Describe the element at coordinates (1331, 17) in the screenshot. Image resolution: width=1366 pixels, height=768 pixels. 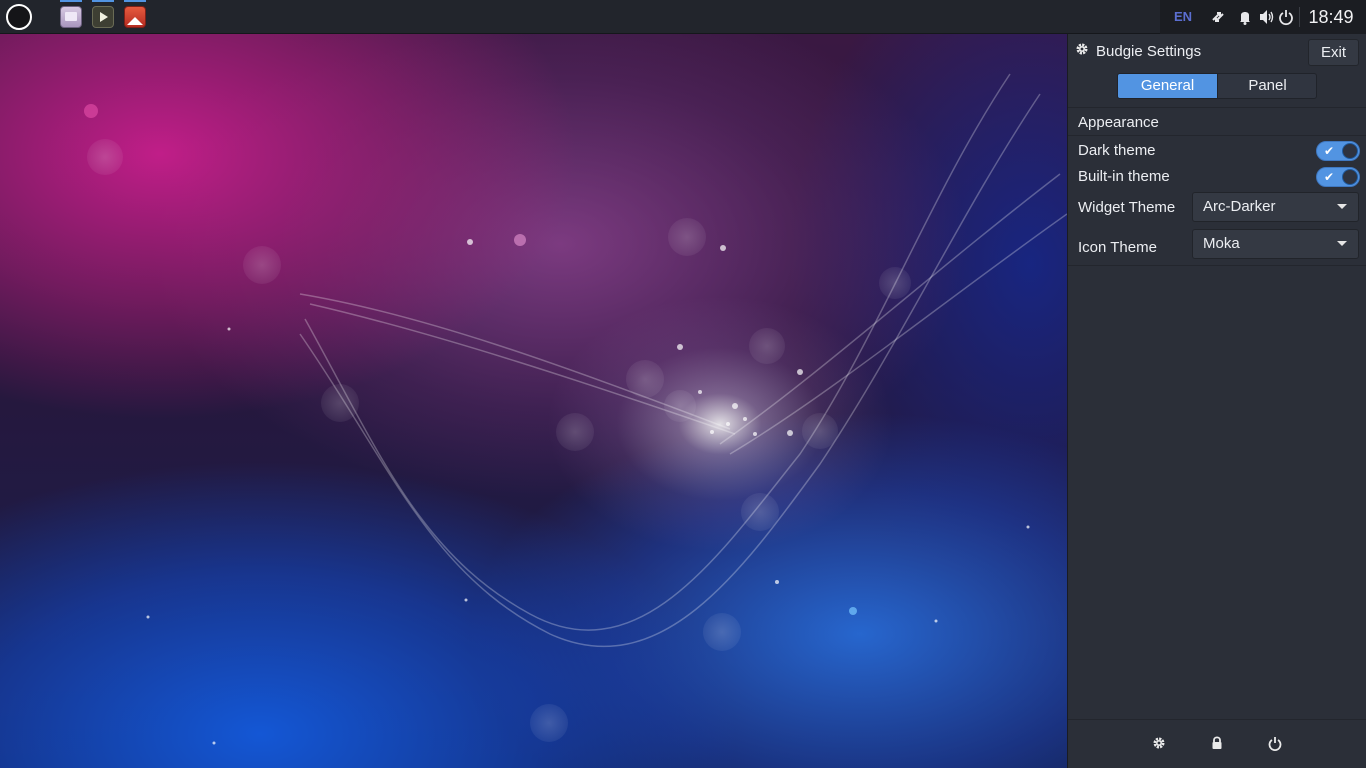
I see `clock: 18:49` at that location.